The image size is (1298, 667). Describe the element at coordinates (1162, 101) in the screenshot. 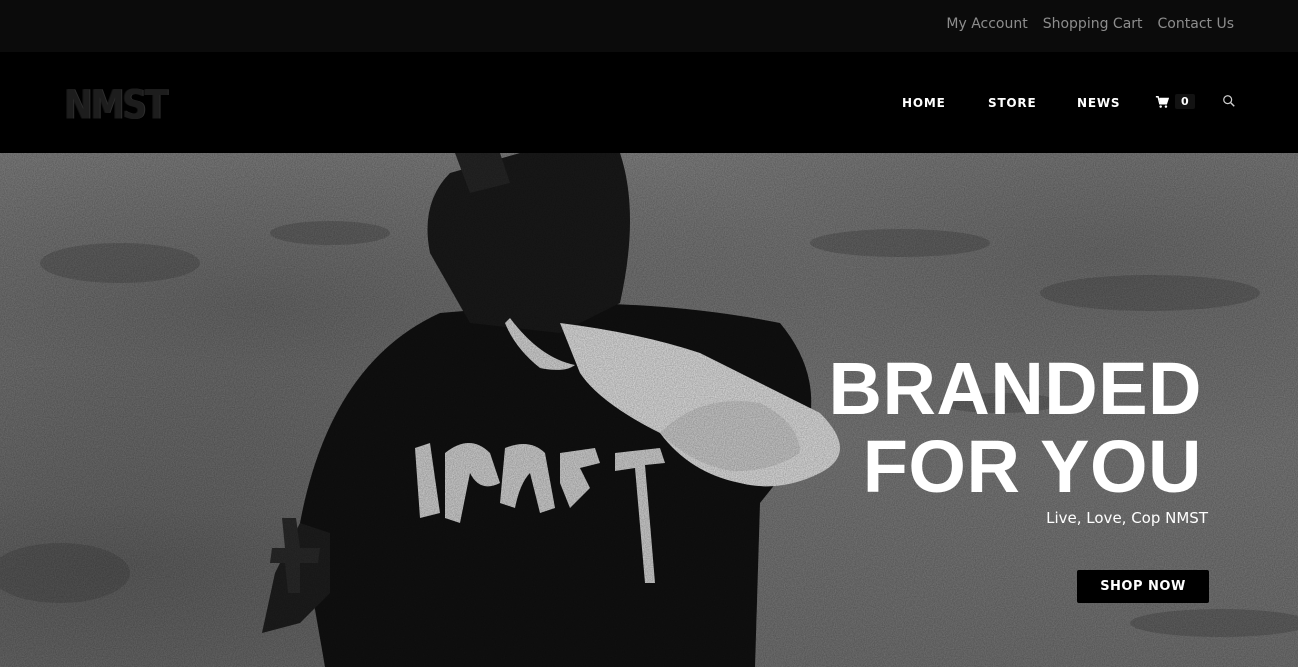

I see `cart-icon` at that location.